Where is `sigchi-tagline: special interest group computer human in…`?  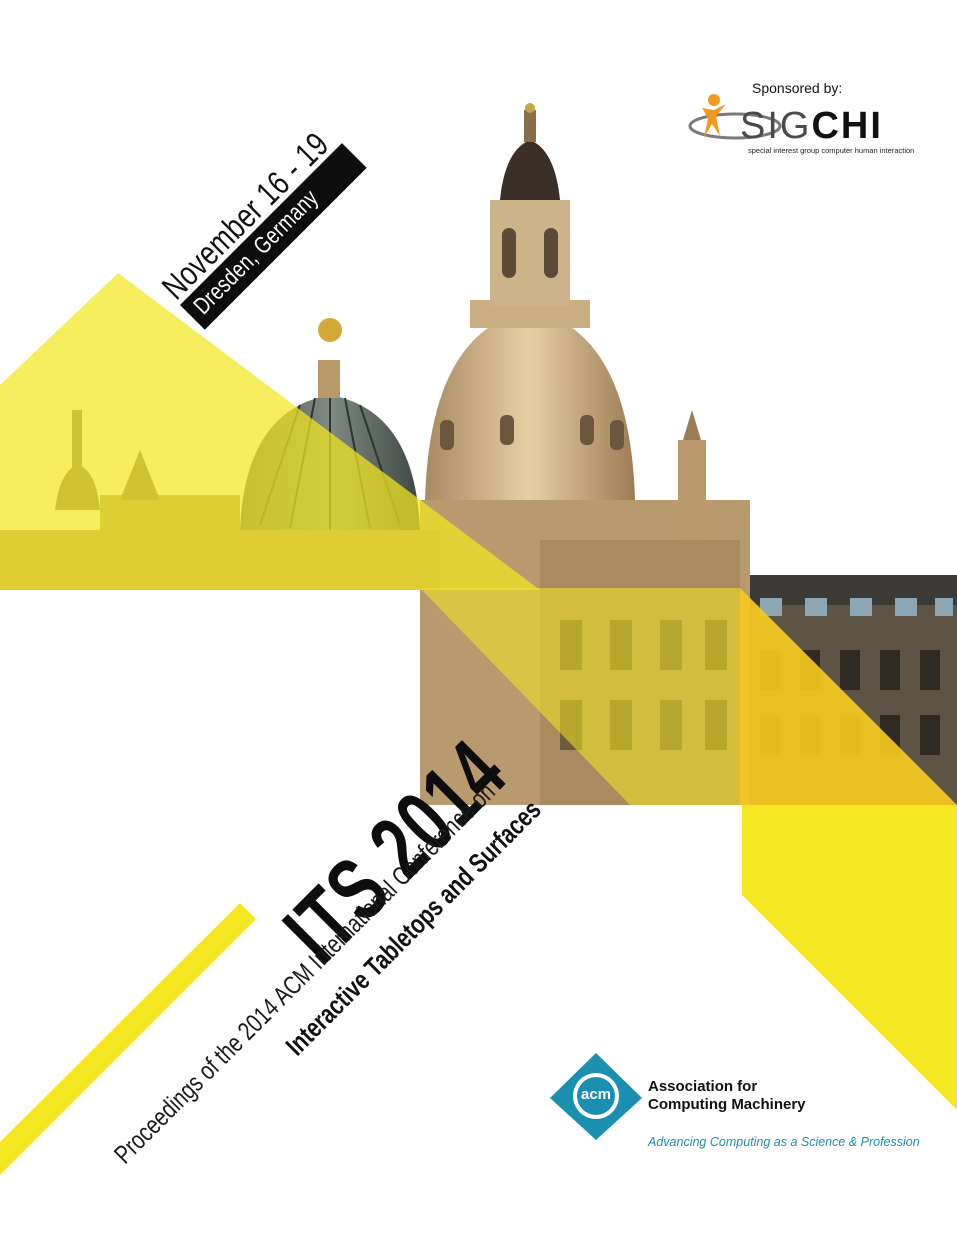
sigchi-tagline: special interest group computer human in… is located at coordinates (831, 150).